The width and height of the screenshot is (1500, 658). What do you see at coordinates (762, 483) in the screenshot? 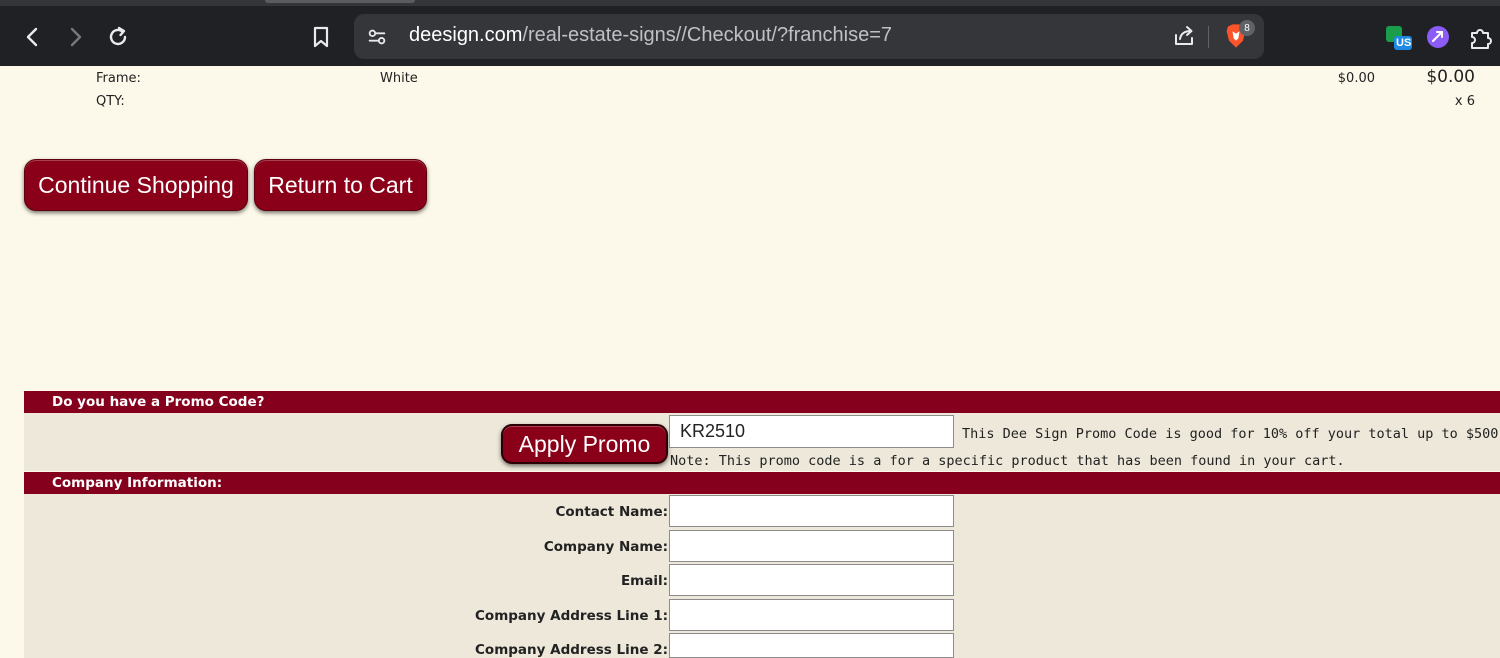
I see `company-section-header: Company Information:` at bounding box center [762, 483].